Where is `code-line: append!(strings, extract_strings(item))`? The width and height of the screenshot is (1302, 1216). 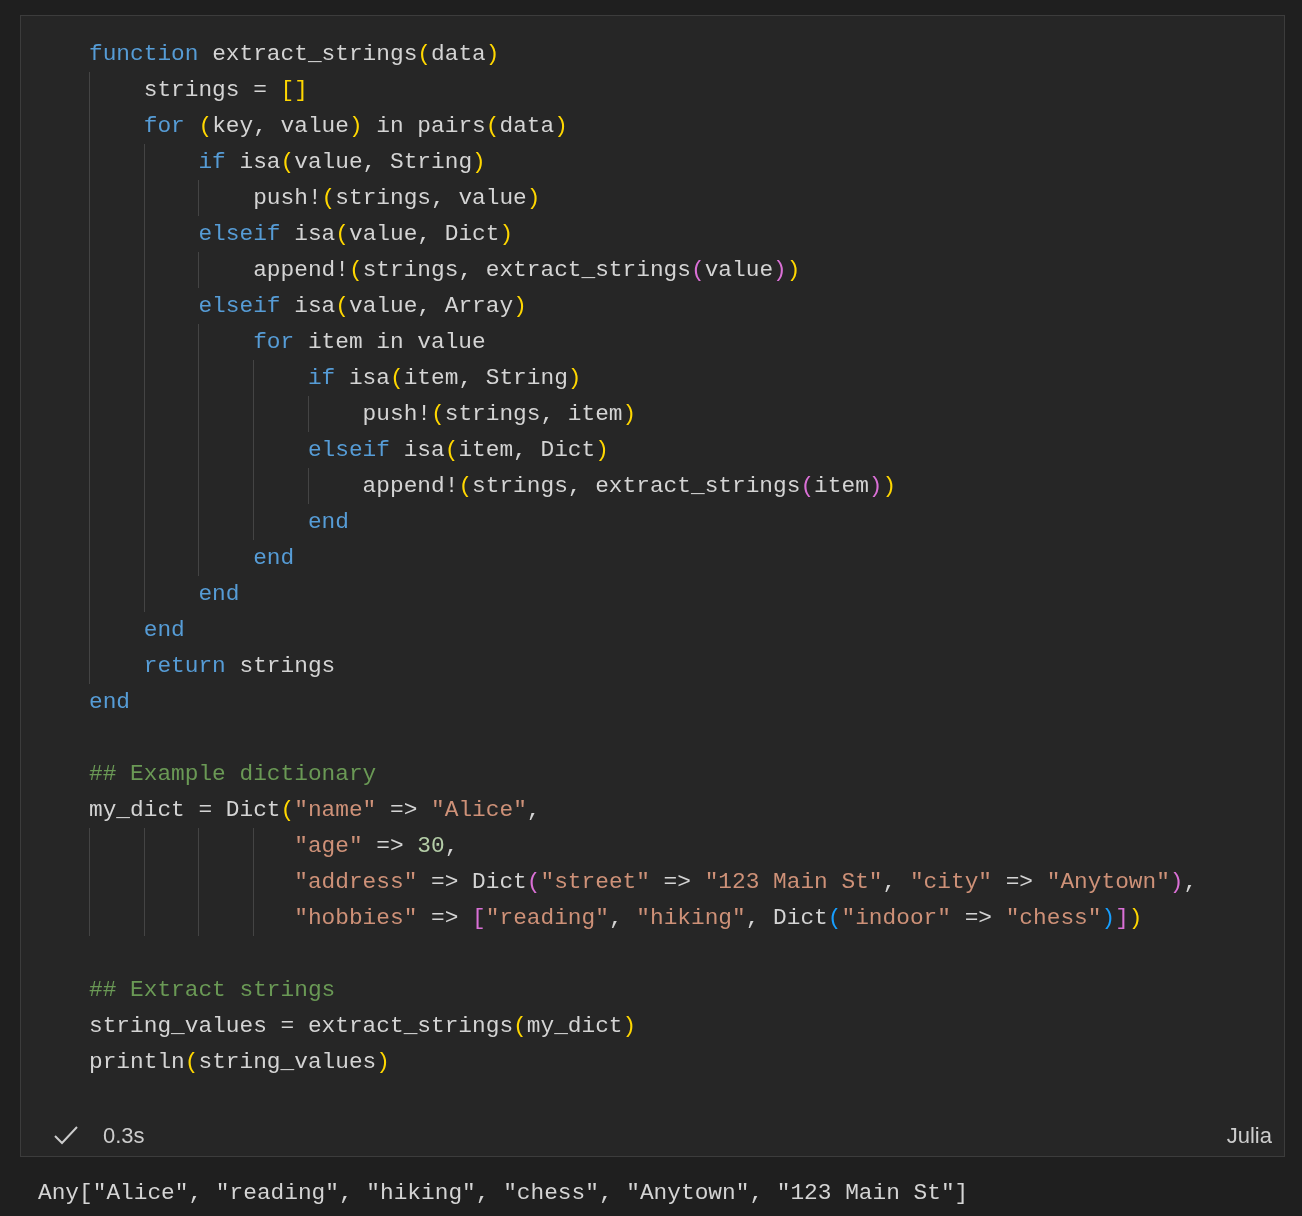 code-line: append!(strings, extract_strings(item)) is located at coordinates (629, 486).